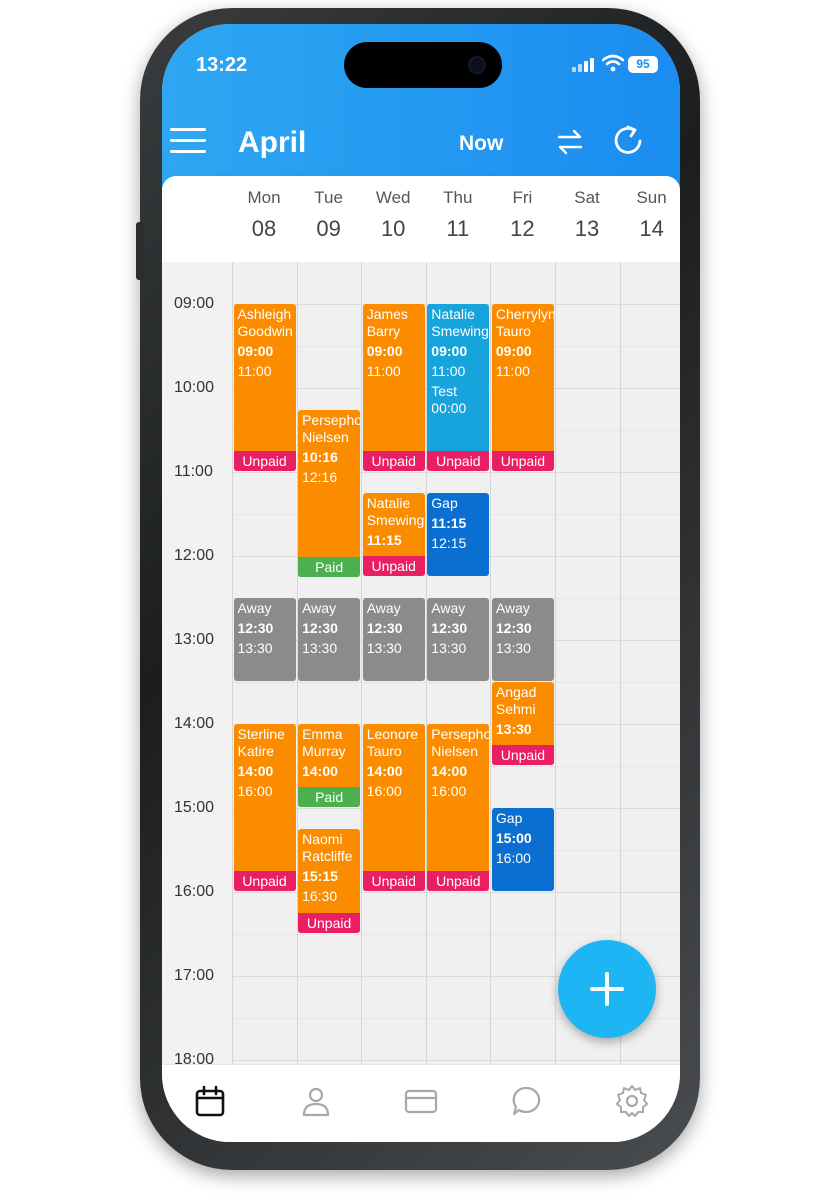 The height and width of the screenshot is (1200, 816). Describe the element at coordinates (570, 142) in the screenshot. I see `swap-icon` at that location.